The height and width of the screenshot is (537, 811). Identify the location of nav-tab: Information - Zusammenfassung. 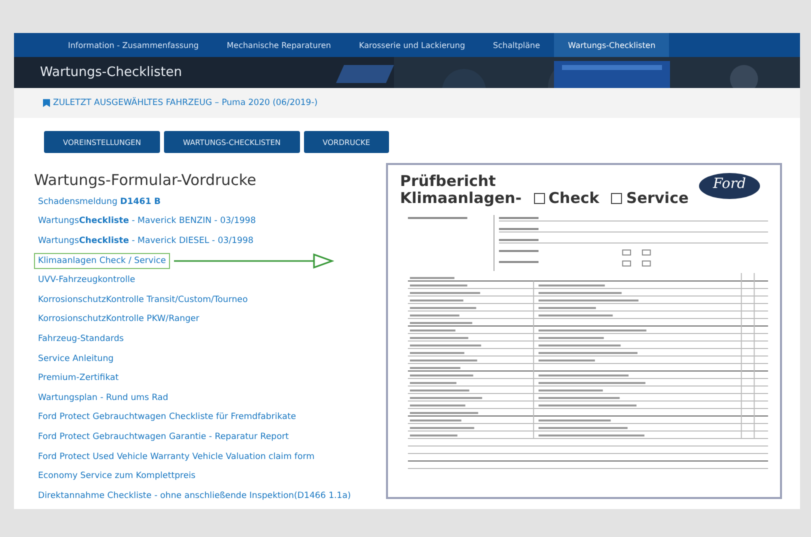
(133, 45).